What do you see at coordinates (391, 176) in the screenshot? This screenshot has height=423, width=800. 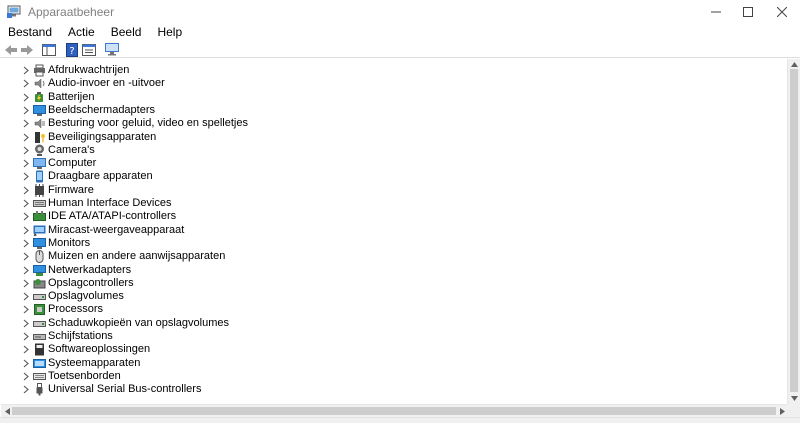 I see `tree-node: Draagbare apparaten` at bounding box center [391, 176].